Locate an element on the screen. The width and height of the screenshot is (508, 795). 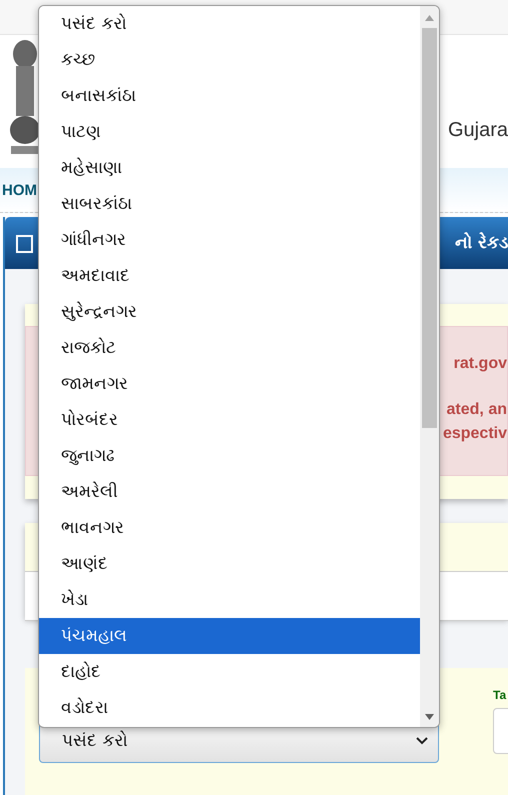
field-label: Ta is located at coordinates (499, 695).